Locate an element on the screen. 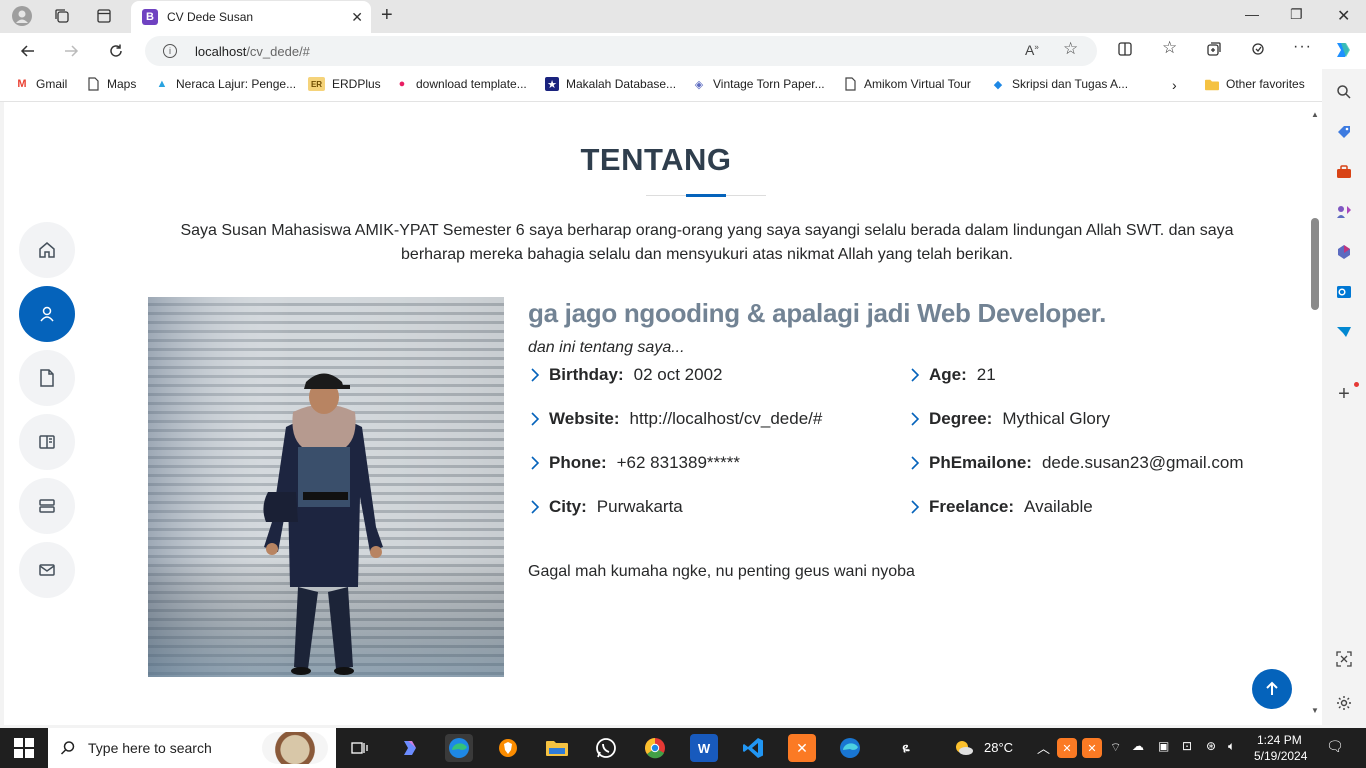 The image size is (1366, 768). workspaces-icon is located at coordinates (62, 16).